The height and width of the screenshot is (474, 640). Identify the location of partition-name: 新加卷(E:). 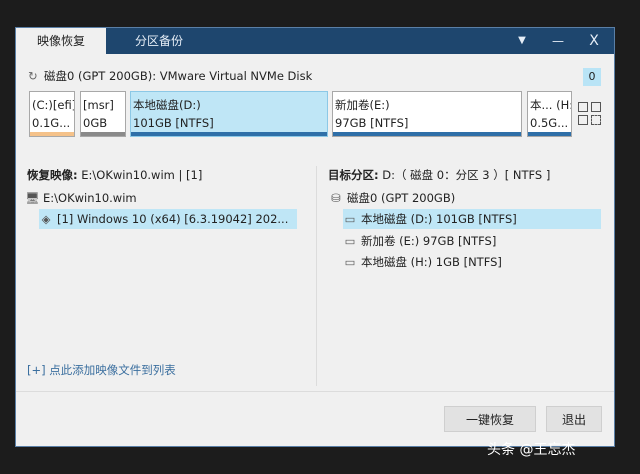
(362, 105).